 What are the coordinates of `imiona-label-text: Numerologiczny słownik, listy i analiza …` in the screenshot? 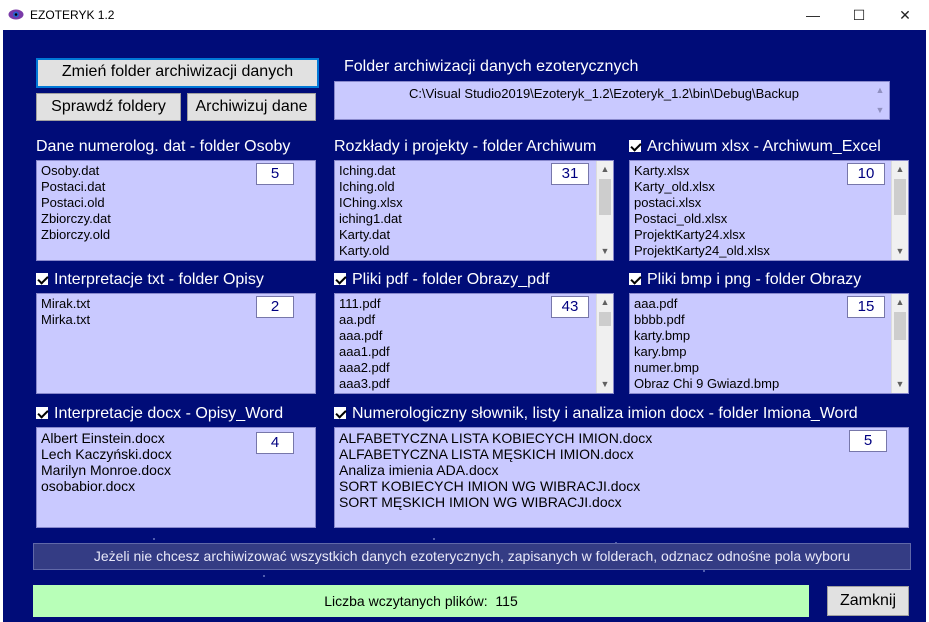 It's located at (605, 413).